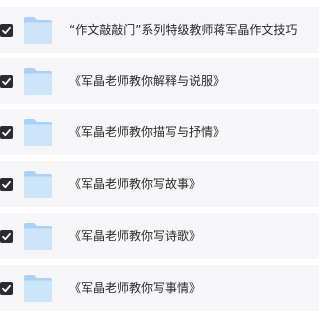  I want to click on folder-name: 《军晶老师教你描写与抒情》, so click(147, 132).